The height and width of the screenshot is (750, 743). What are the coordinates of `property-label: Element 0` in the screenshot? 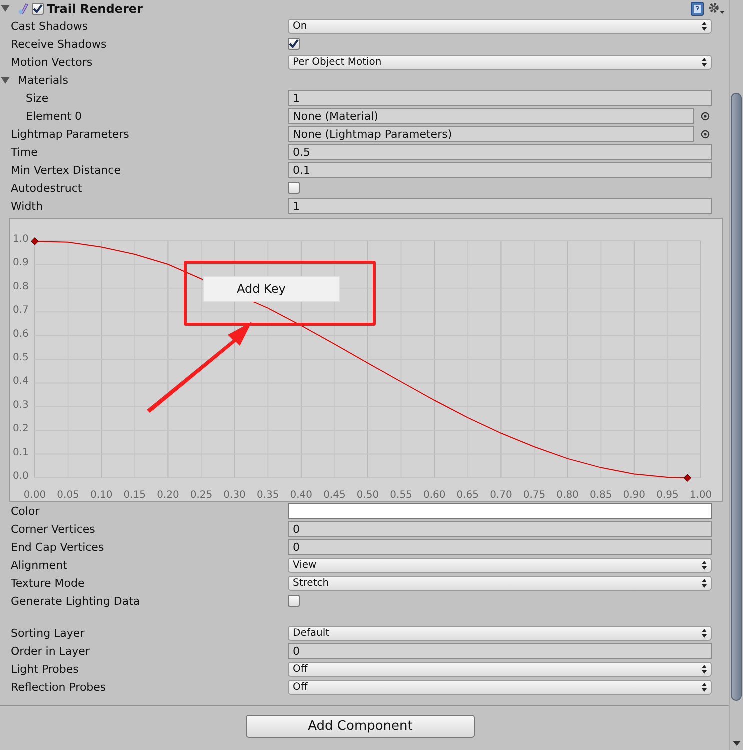 It's located at (54, 116).